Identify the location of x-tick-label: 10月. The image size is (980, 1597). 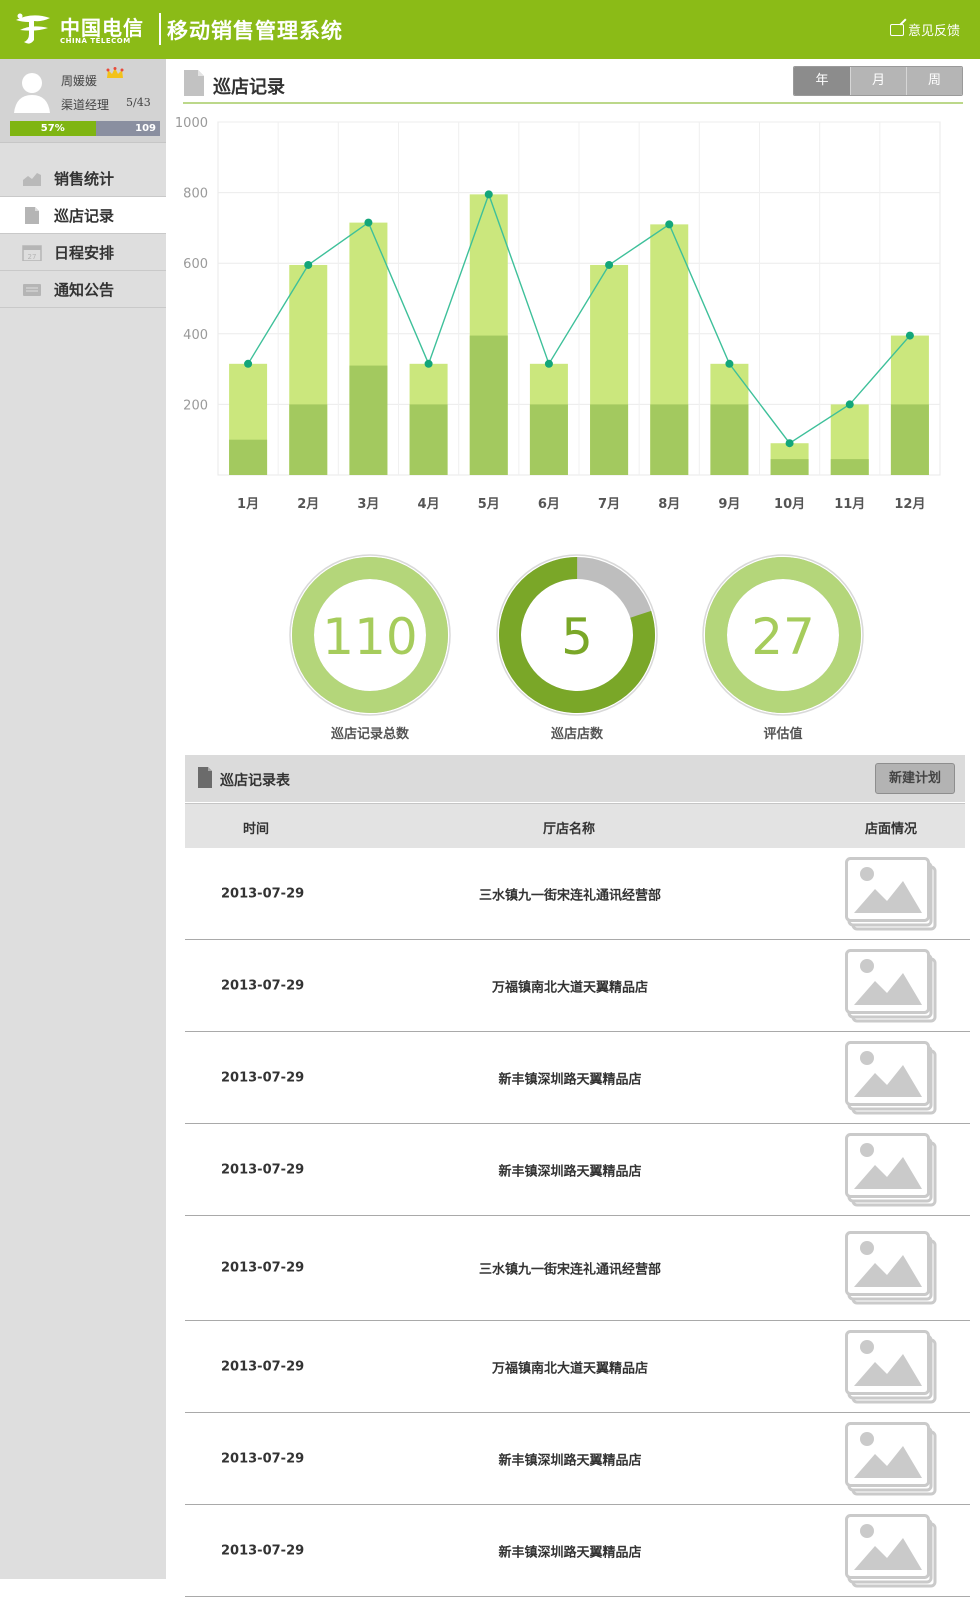
(789, 504).